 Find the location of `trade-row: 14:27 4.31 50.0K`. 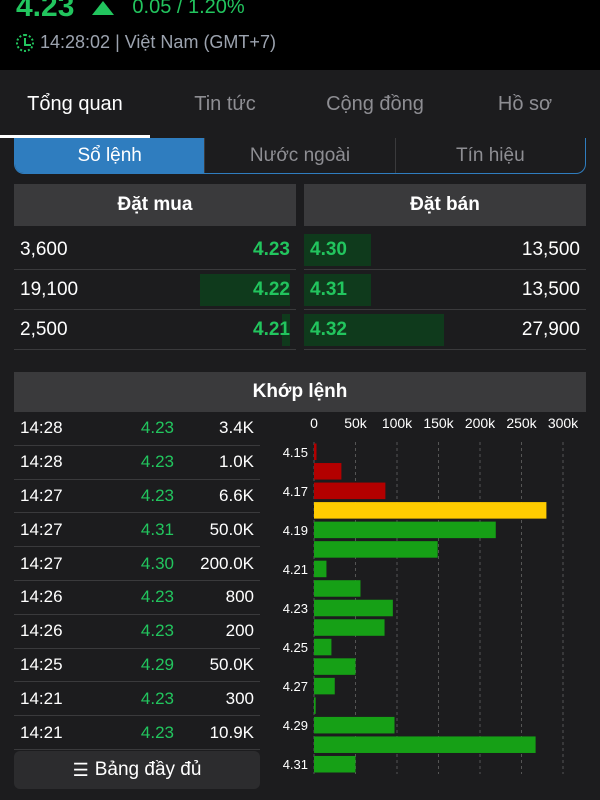

trade-row: 14:27 4.31 50.0K is located at coordinates (137, 530).